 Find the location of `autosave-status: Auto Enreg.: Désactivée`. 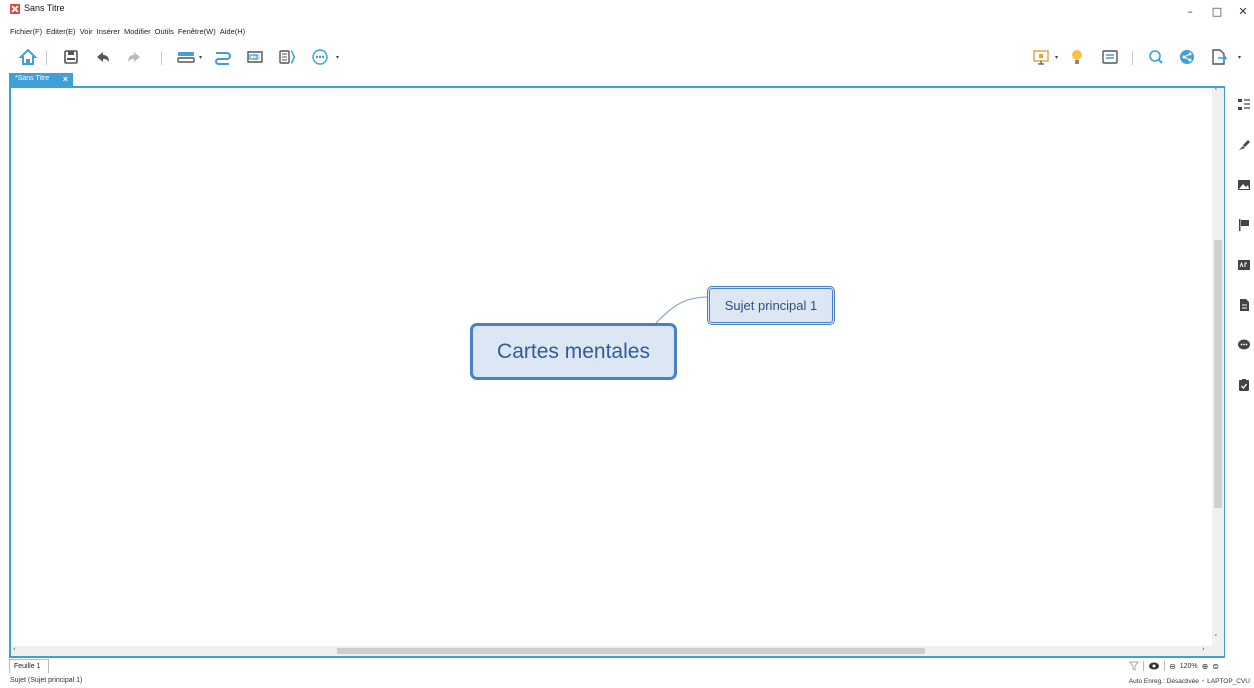

autosave-status: Auto Enreg.: Désactivée is located at coordinates (1164, 681).